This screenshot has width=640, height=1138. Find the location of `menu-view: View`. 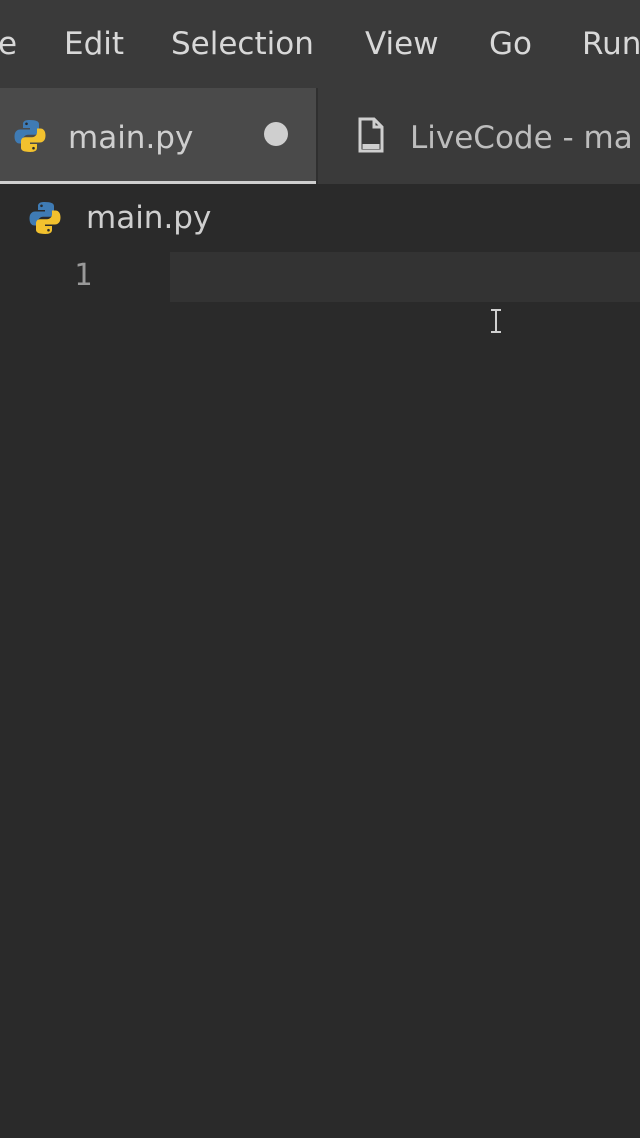

menu-view: View is located at coordinates (402, 44).